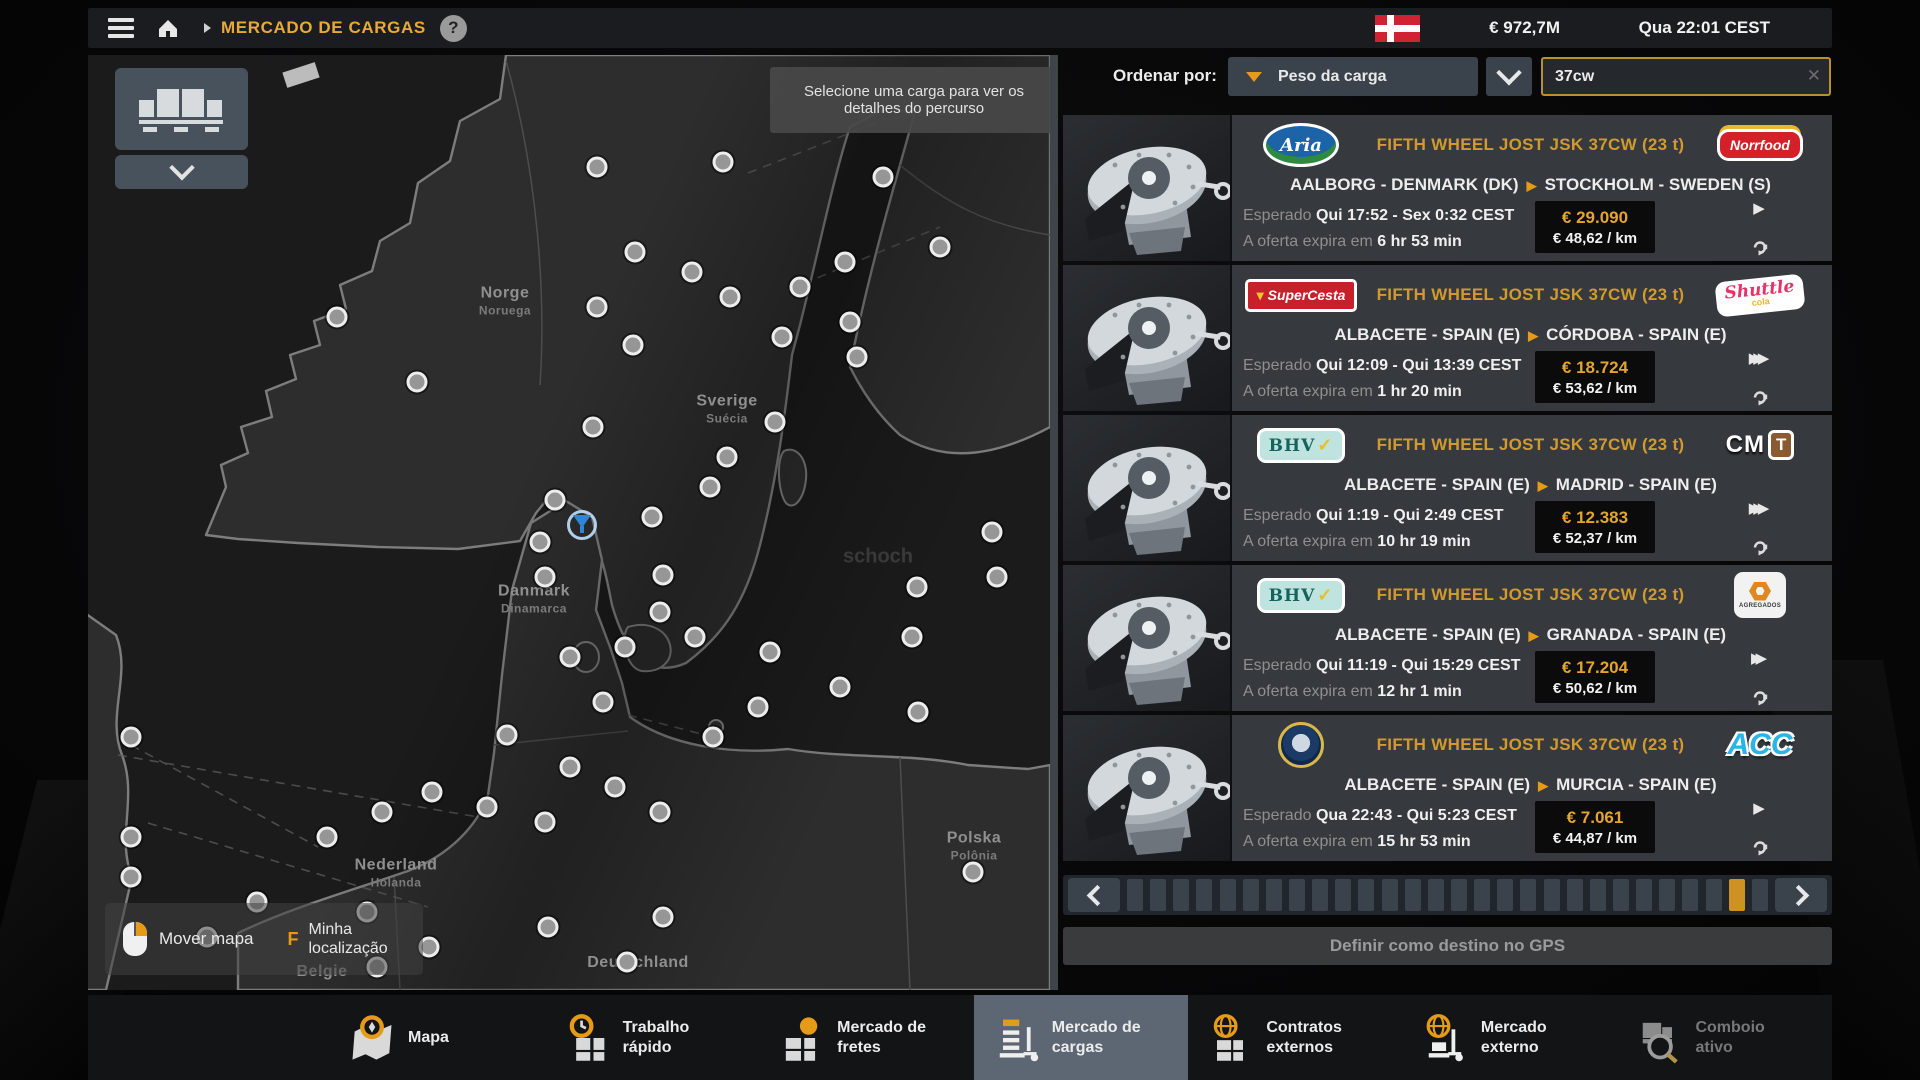  Describe the element at coordinates (1509, 76) in the screenshot. I see `sort-expand-button` at that location.